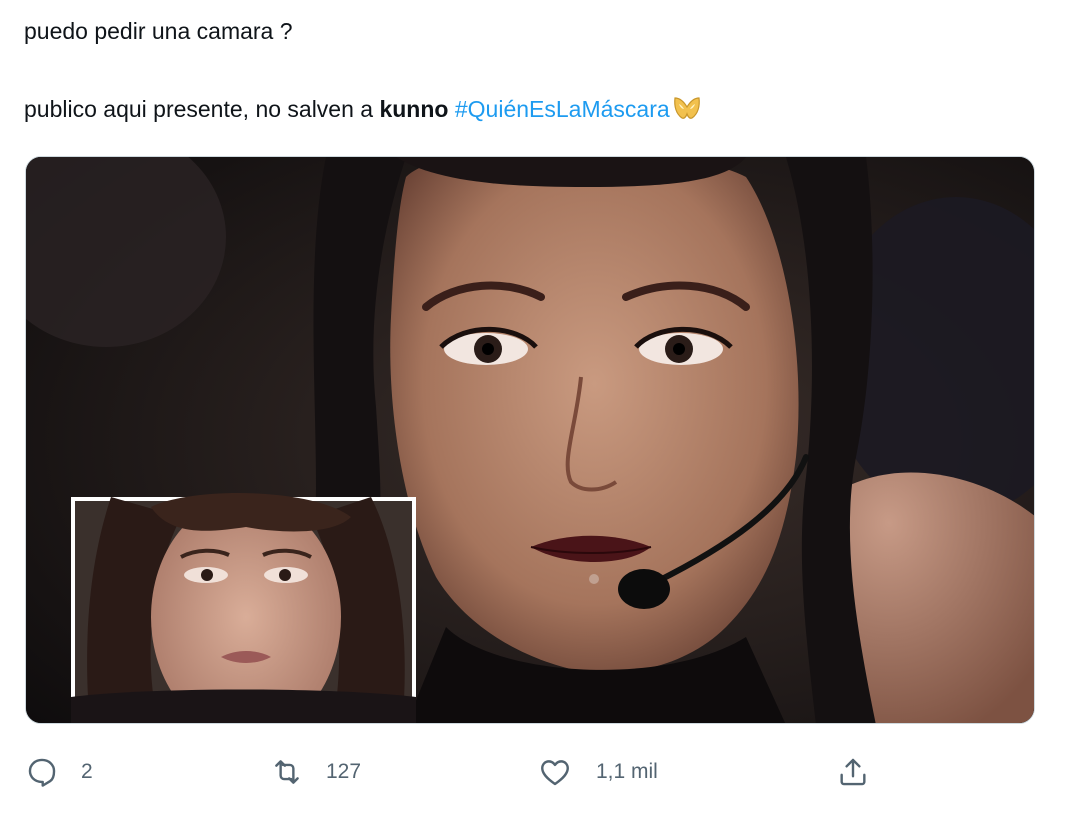  I want to click on heart-icon, so click(555, 773).